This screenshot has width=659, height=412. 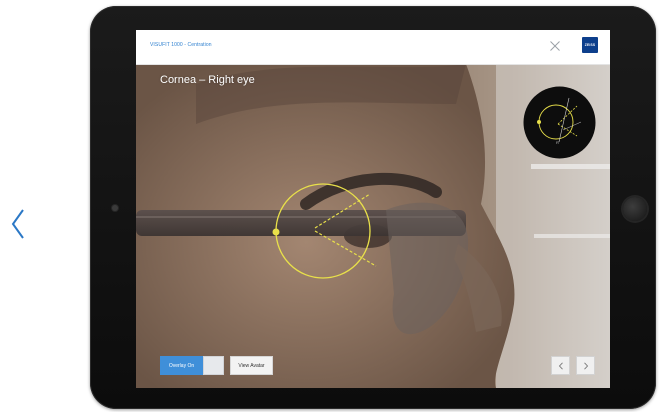 I want to click on carousel-prev-button, so click(x=18, y=224).